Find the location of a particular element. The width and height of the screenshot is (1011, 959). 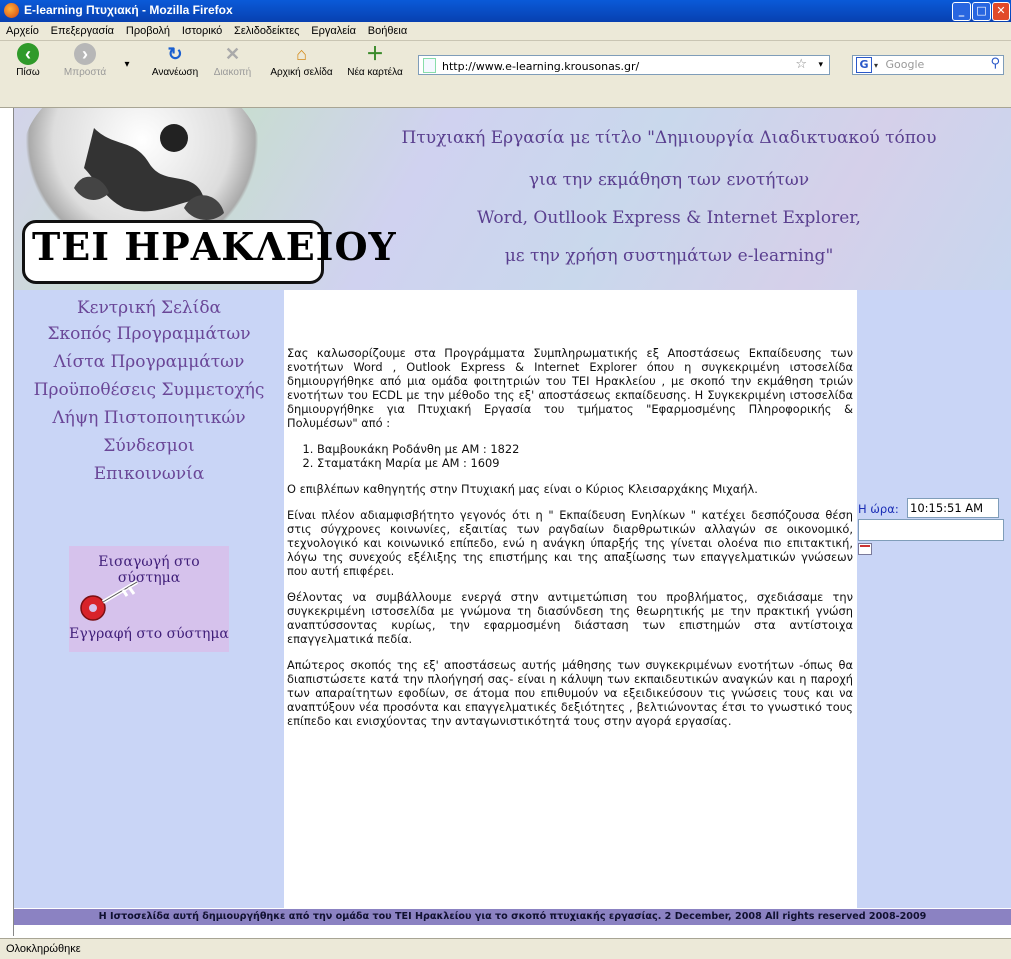

menu-history: Ιστορικό is located at coordinates (202, 31).